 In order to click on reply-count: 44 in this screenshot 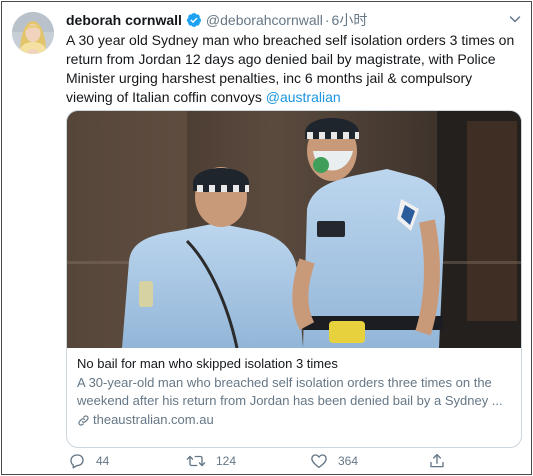, I will do `click(103, 461)`.